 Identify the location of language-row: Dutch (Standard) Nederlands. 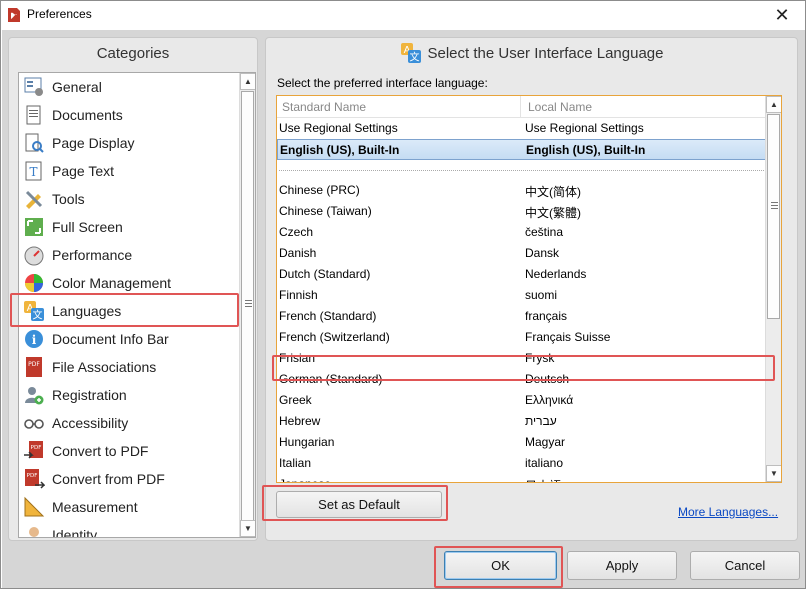
(521, 274).